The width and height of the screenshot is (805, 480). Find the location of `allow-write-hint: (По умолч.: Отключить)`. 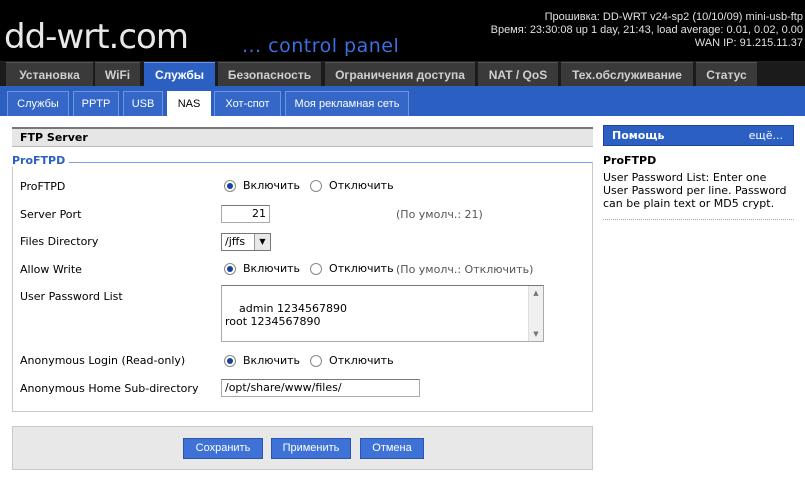

allow-write-hint: (По умолч.: Отключить) is located at coordinates (465, 269).